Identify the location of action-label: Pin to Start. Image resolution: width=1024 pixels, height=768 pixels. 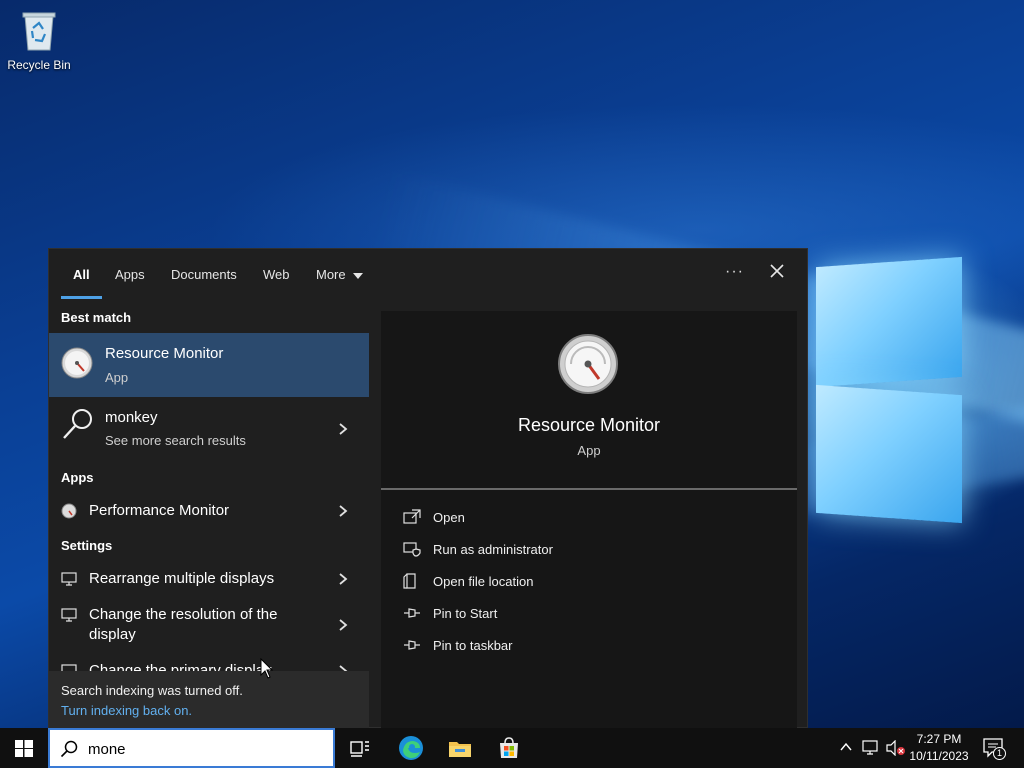
(465, 613).